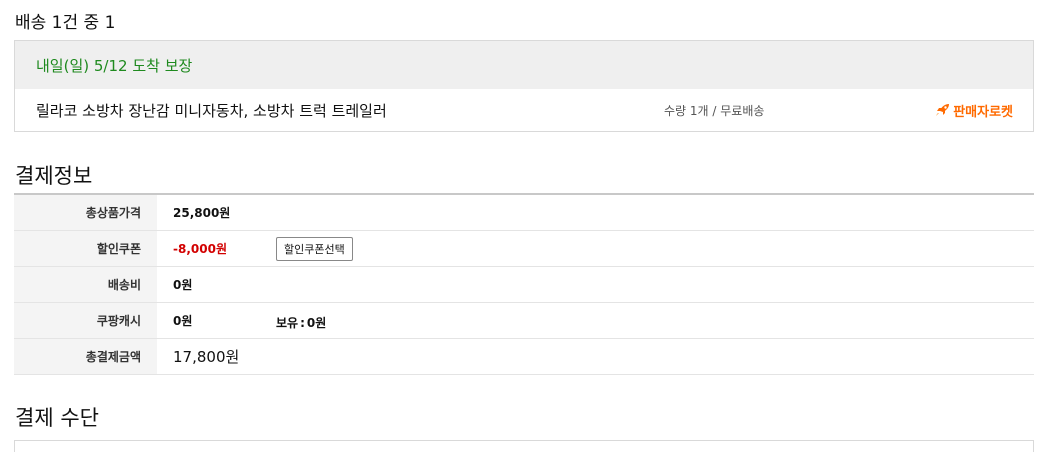 The height and width of the screenshot is (452, 1037). Describe the element at coordinates (57, 418) in the screenshot. I see `payment-method-title: 결제 수단` at that location.